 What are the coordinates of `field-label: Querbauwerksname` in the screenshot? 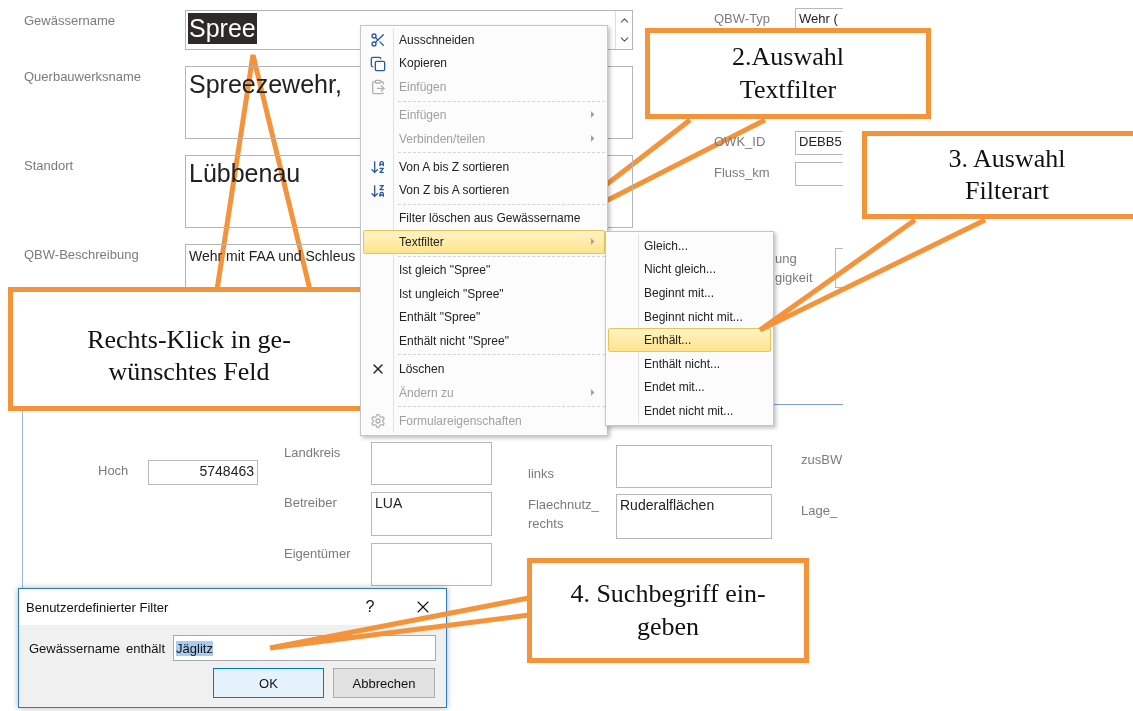 It's located at (83, 77).